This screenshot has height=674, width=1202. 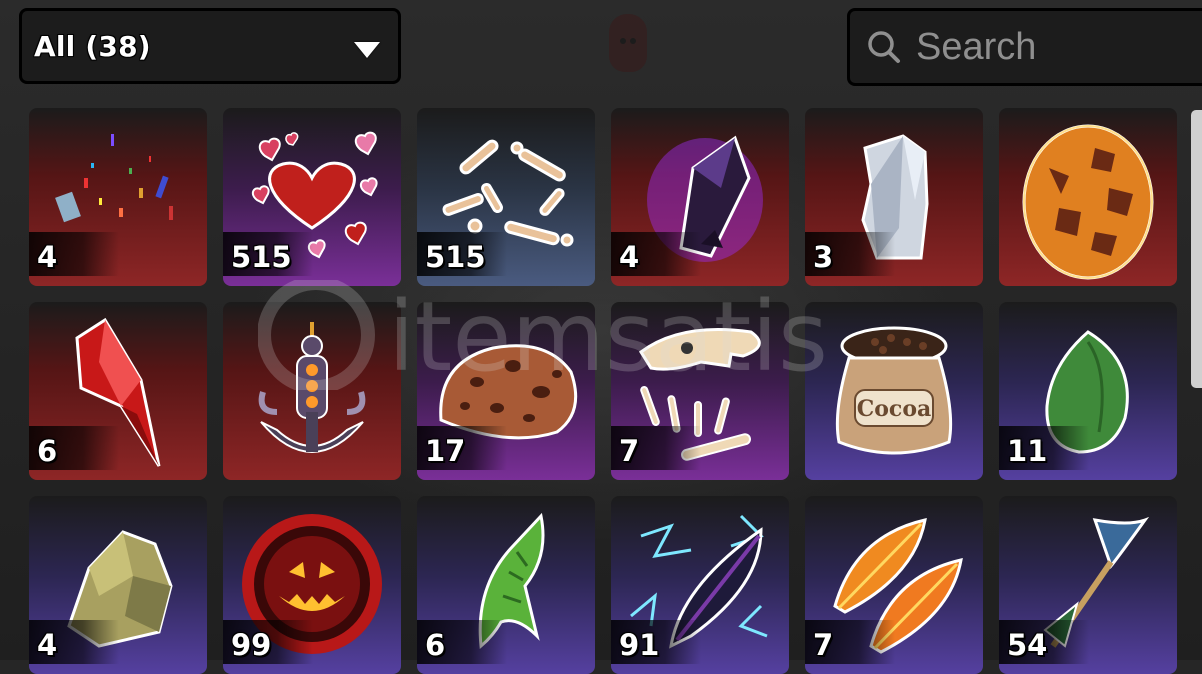 I want to click on background-mask-icon, so click(x=628, y=43).